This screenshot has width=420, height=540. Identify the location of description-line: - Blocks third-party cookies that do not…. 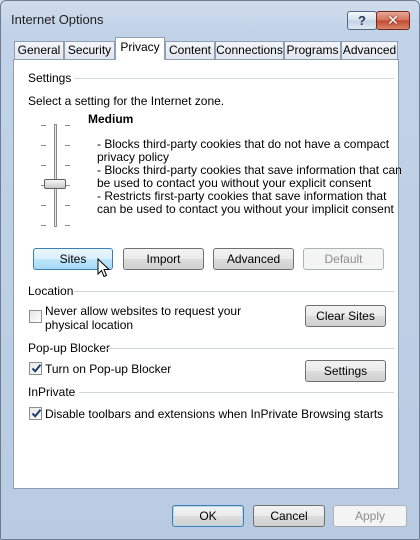
(243, 144).